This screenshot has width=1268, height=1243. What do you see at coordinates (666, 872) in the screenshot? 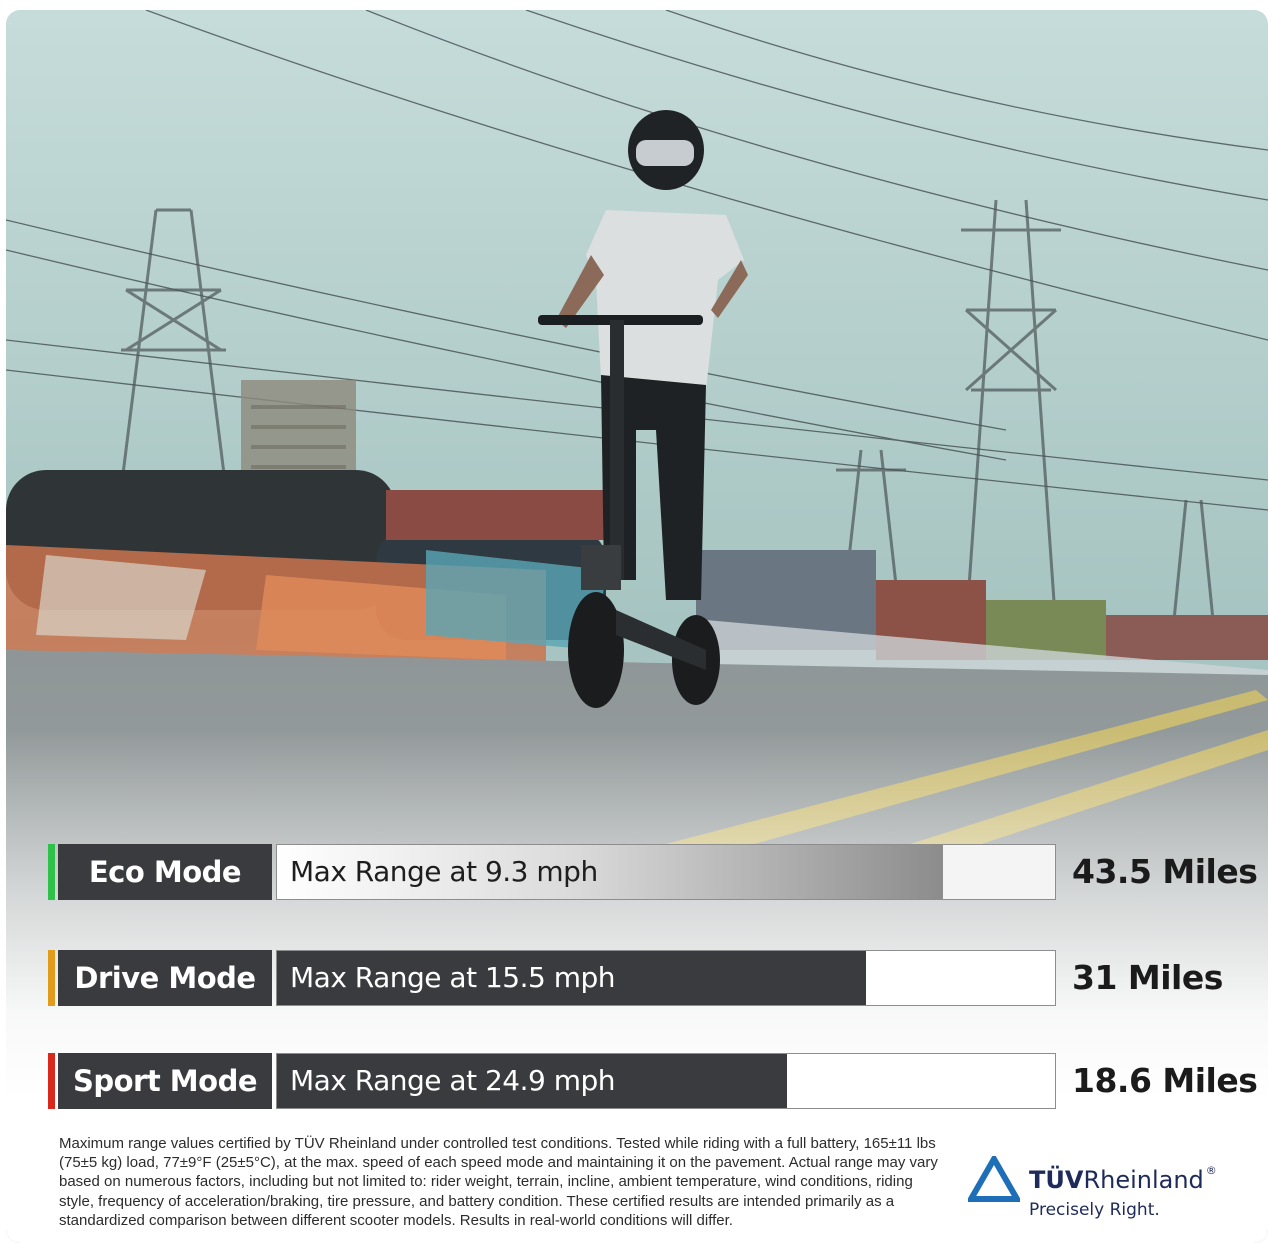
I see `range-bar: Max Range at 9.3 mph` at bounding box center [666, 872].